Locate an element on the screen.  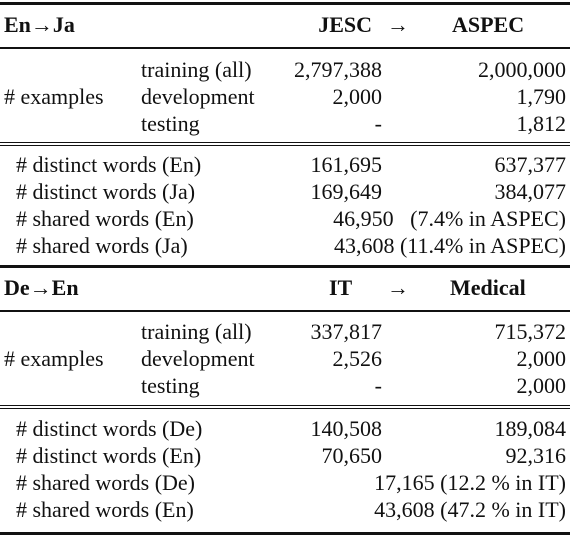
target-value: 1,812 is located at coordinates (541, 123).